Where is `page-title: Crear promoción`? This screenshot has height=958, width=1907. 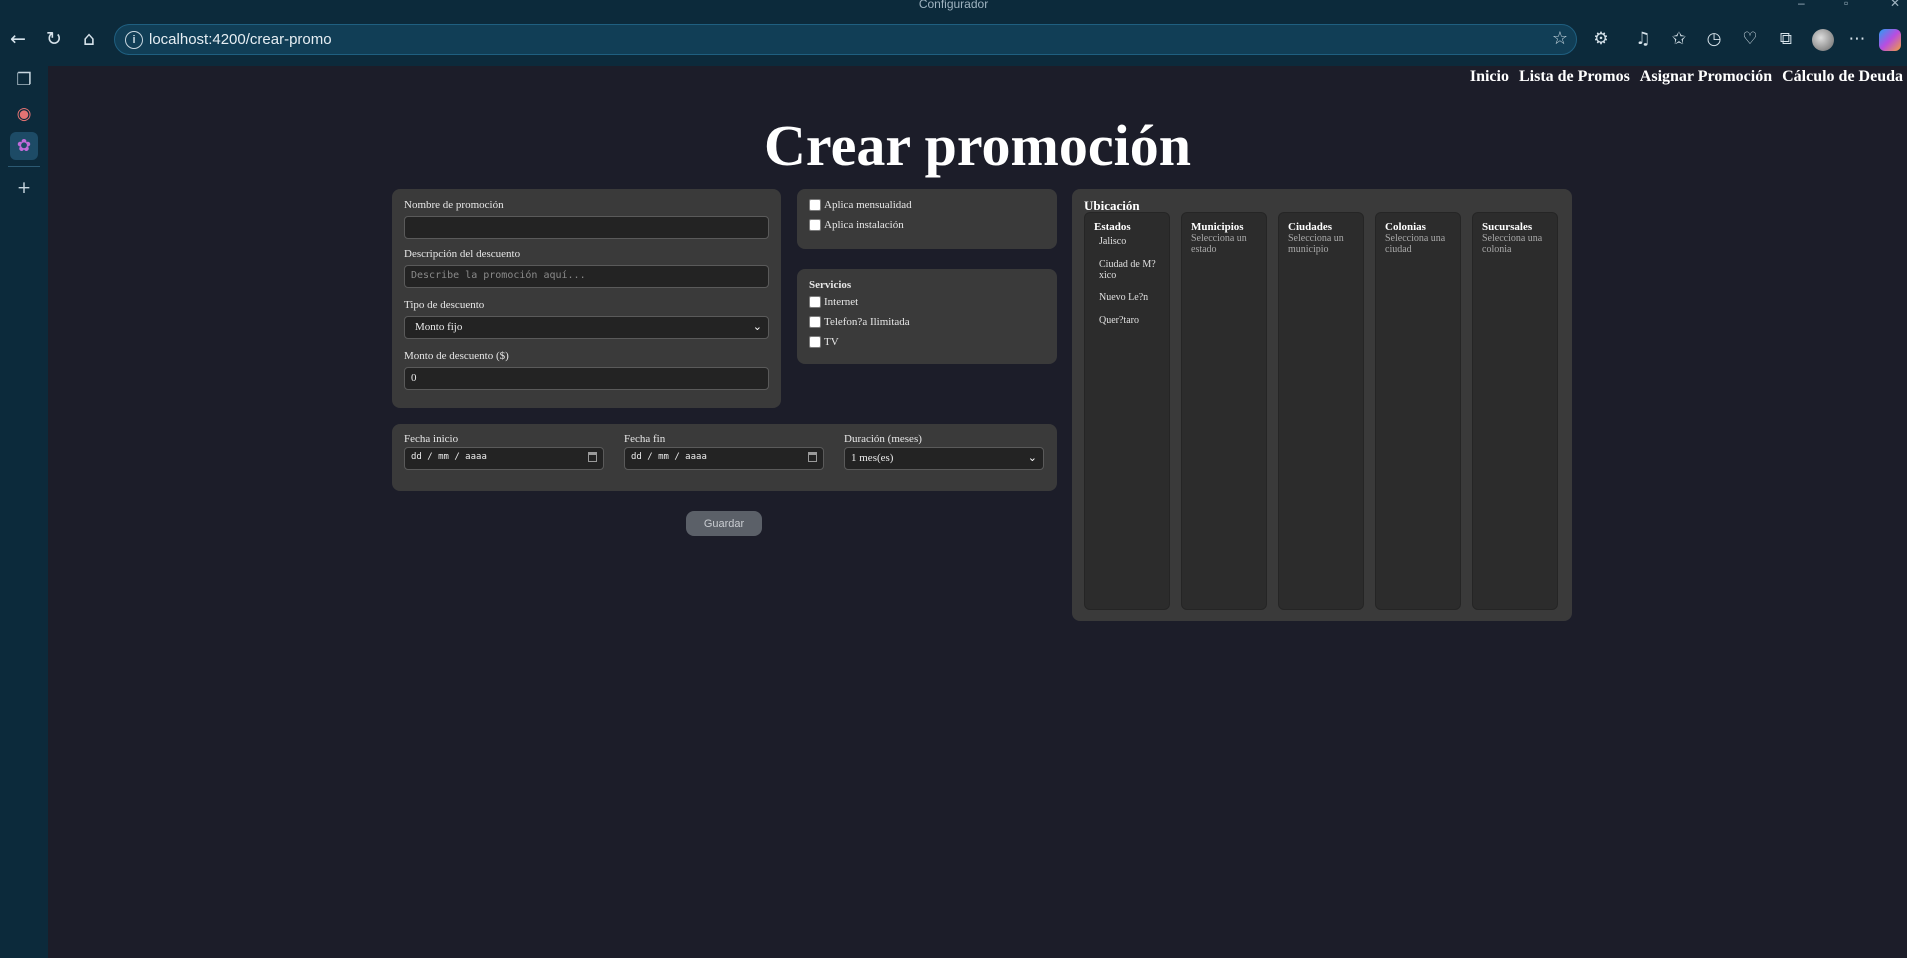 page-title: Crear promoción is located at coordinates (977, 145).